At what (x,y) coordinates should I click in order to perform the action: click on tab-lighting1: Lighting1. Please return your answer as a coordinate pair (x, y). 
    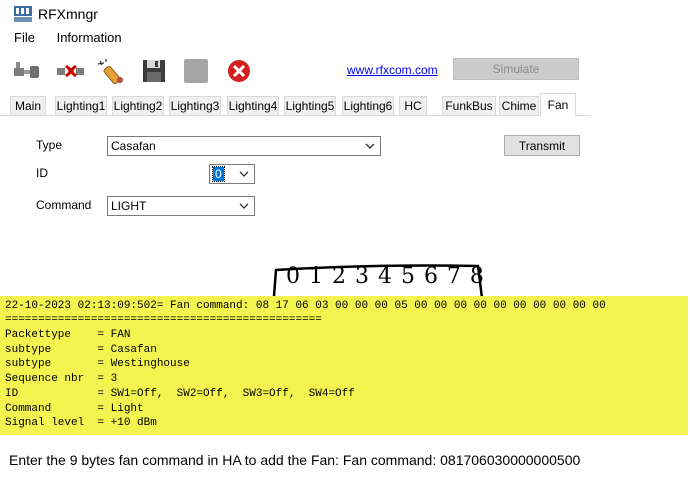
    Looking at the image, I should click on (81, 105).